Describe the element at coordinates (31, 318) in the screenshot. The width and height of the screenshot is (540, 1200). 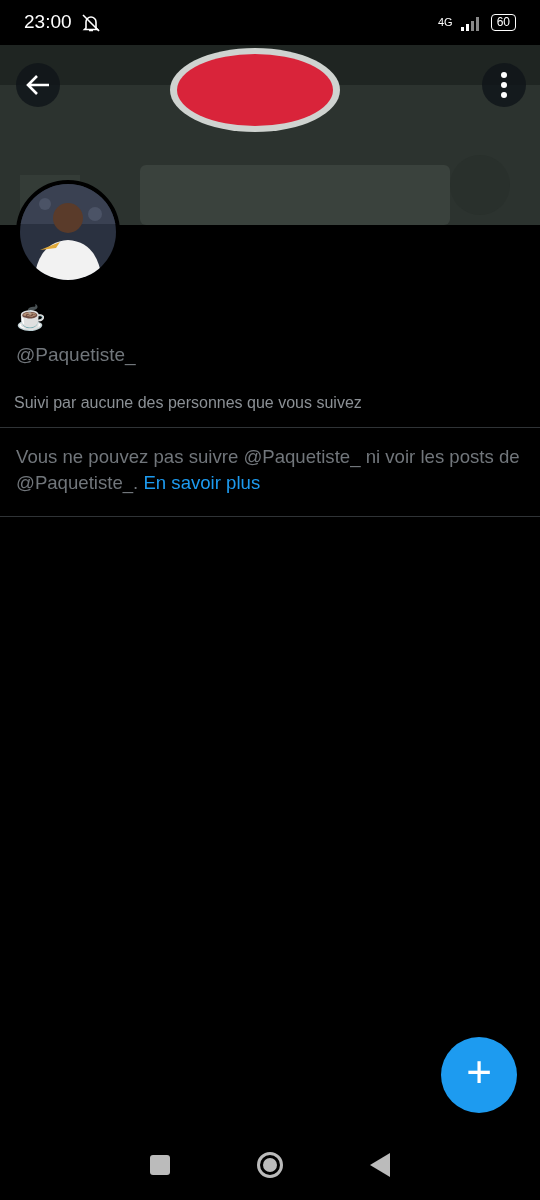
I see `display-name: ☕` at that location.